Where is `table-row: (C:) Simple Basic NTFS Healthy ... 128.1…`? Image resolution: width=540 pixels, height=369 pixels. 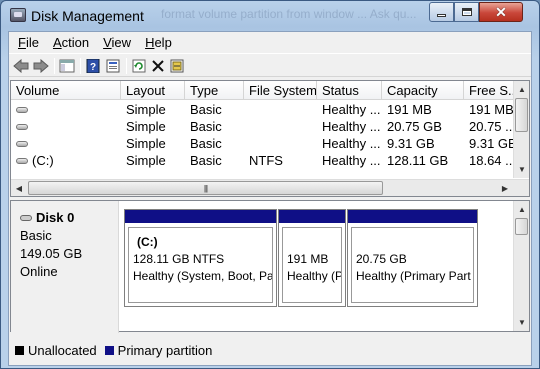 table-row: (C:) Simple Basic NTFS Healthy ... 128.1… is located at coordinates (263, 160).